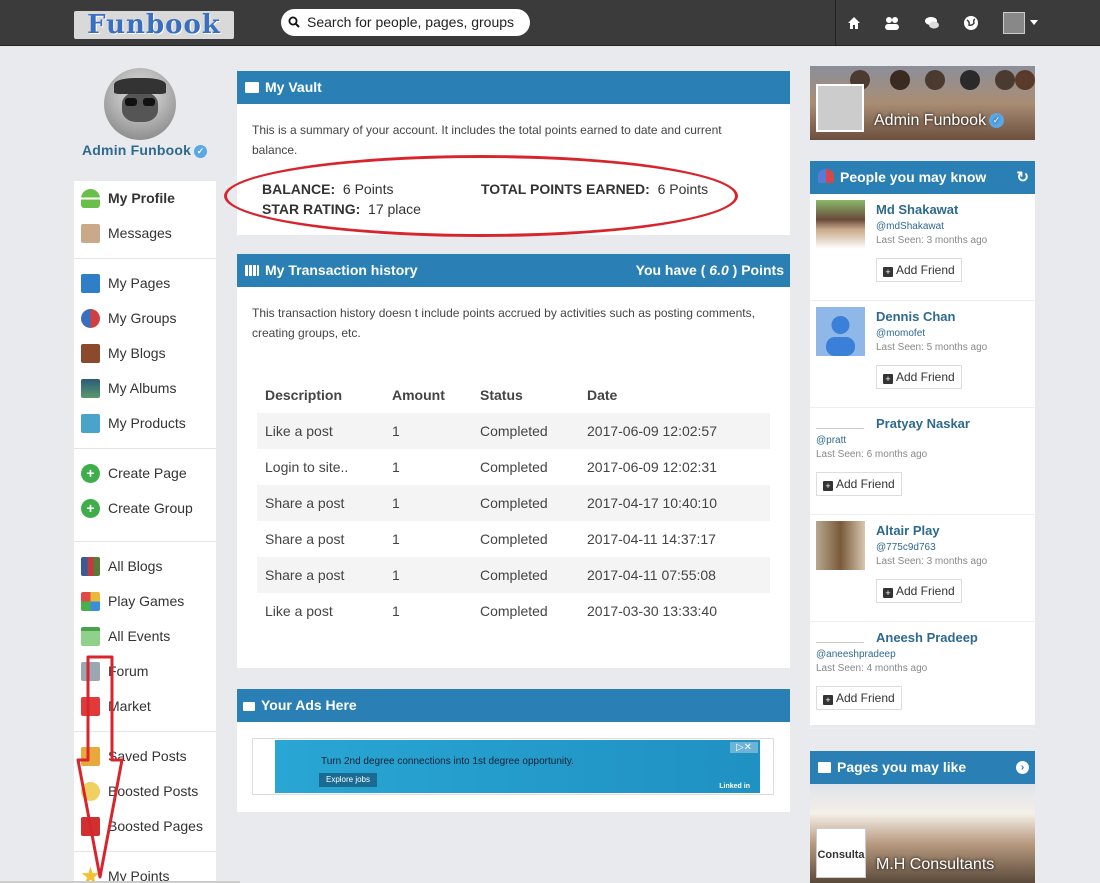 The image size is (1100, 883). Describe the element at coordinates (125, 636) in the screenshot. I see `sidebar-item-all-events: All Events` at that location.